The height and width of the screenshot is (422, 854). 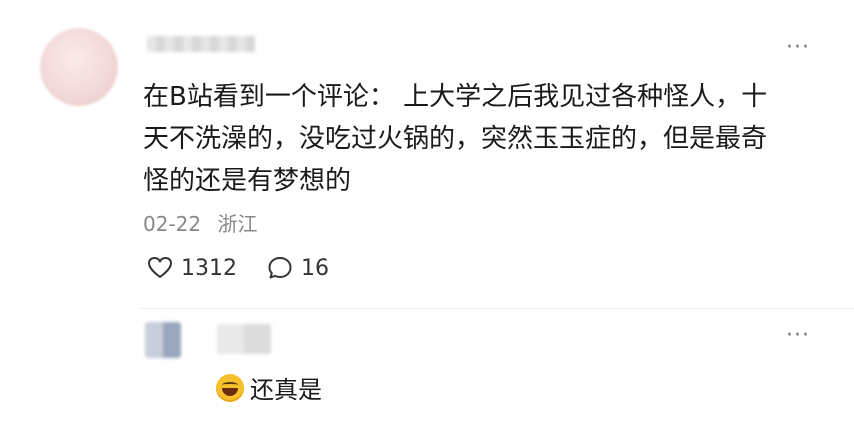 I want to click on laughing-tears-emoji-icon, so click(x=230, y=387).